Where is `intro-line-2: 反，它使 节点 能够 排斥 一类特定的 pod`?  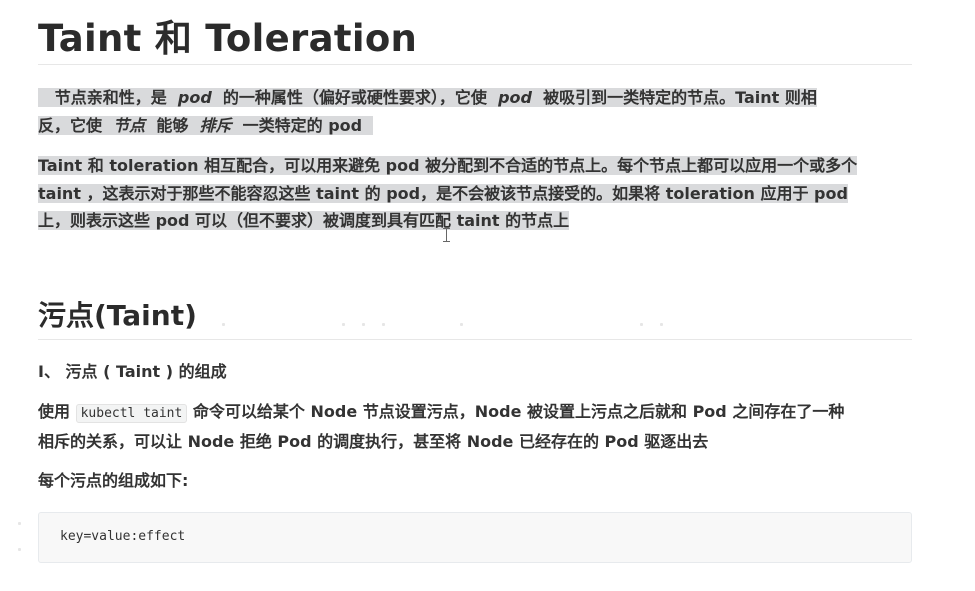 intro-line-2: 反，它使 节点 能够 排斥 一类特定的 pod is located at coordinates (475, 126).